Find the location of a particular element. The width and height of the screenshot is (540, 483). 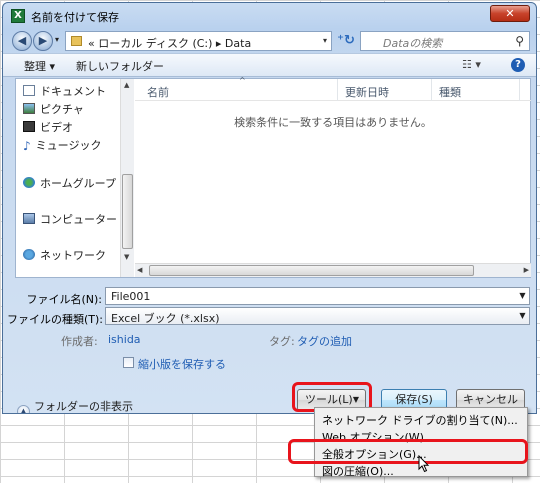

mouse-cursor-icon is located at coordinates (424, 464).